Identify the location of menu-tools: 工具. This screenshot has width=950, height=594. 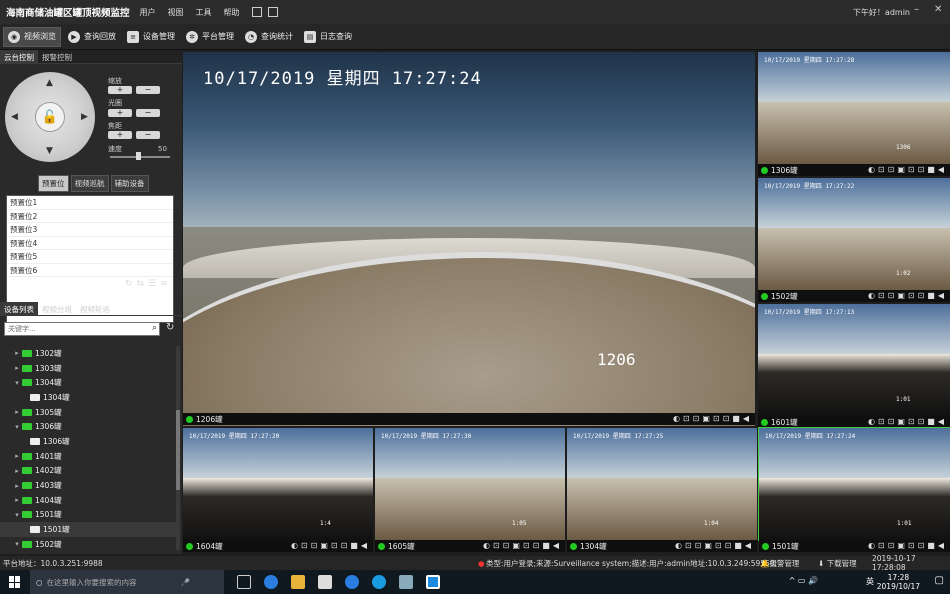
(204, 12).